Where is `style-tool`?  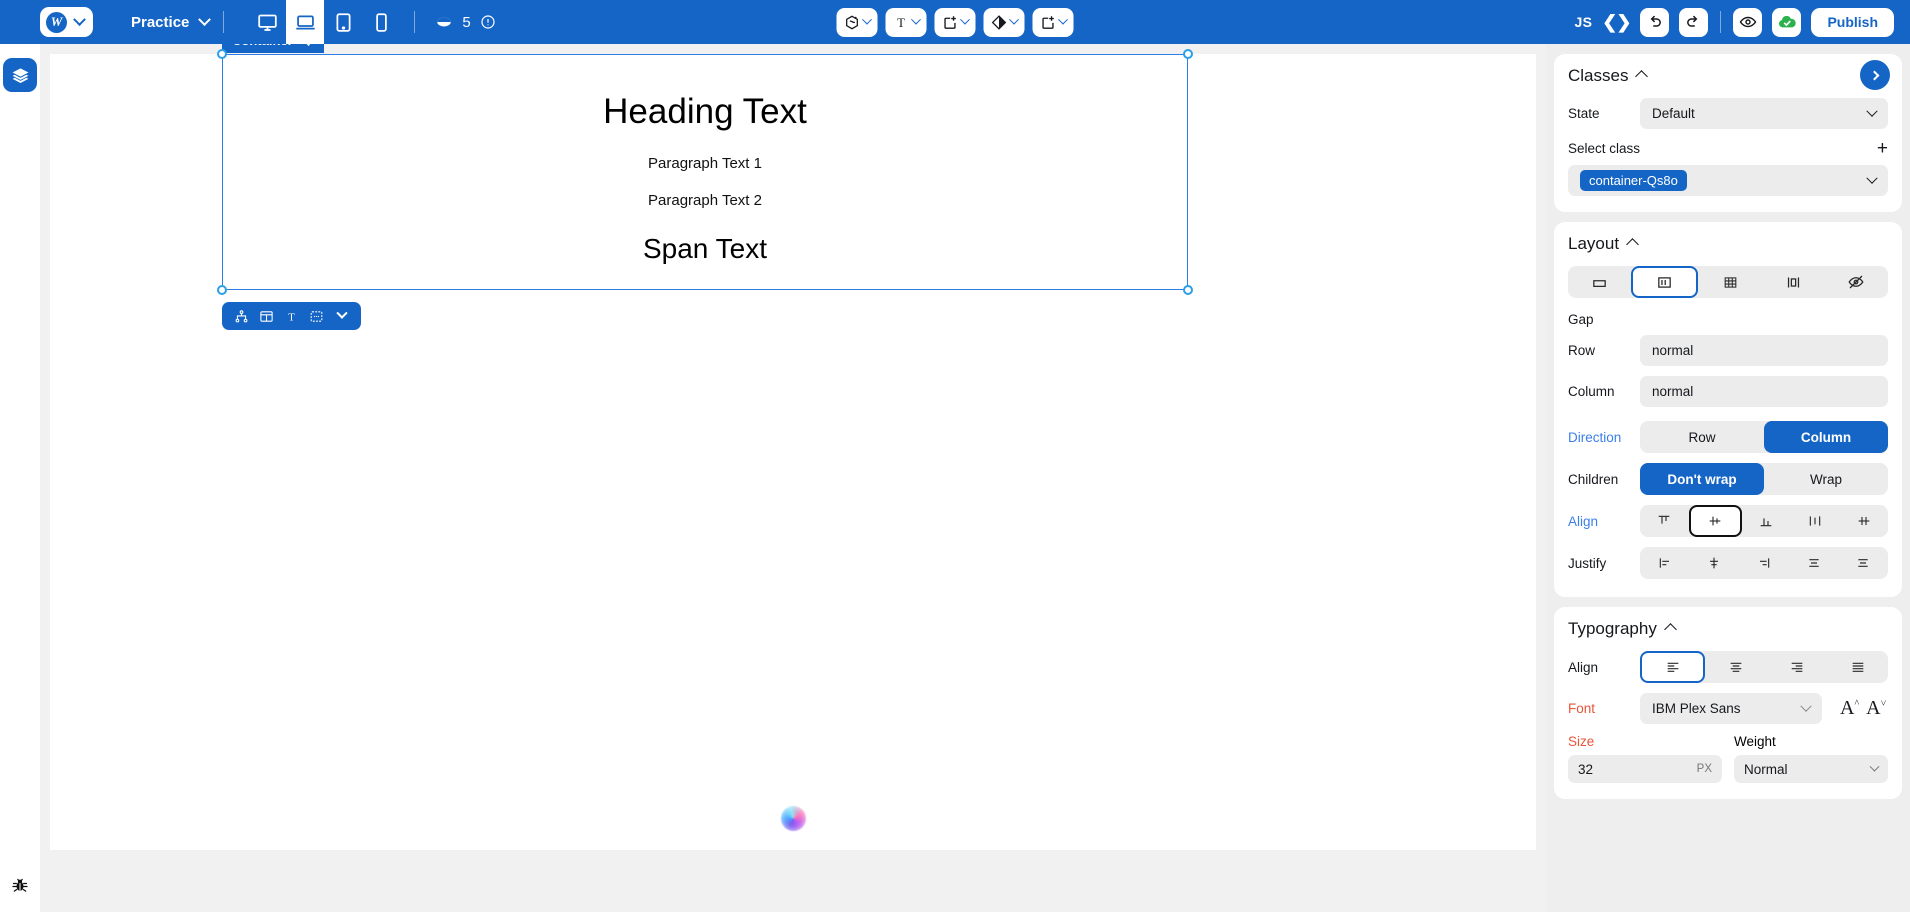
style-tool is located at coordinates (1004, 22).